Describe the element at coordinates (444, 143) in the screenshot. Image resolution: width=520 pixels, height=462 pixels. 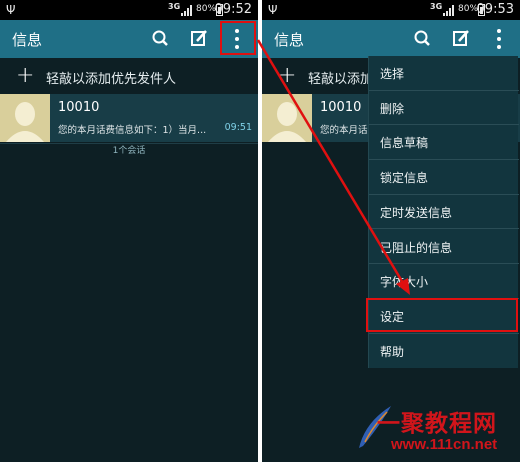
I see `menu-item-drafts: 信息草稿` at that location.